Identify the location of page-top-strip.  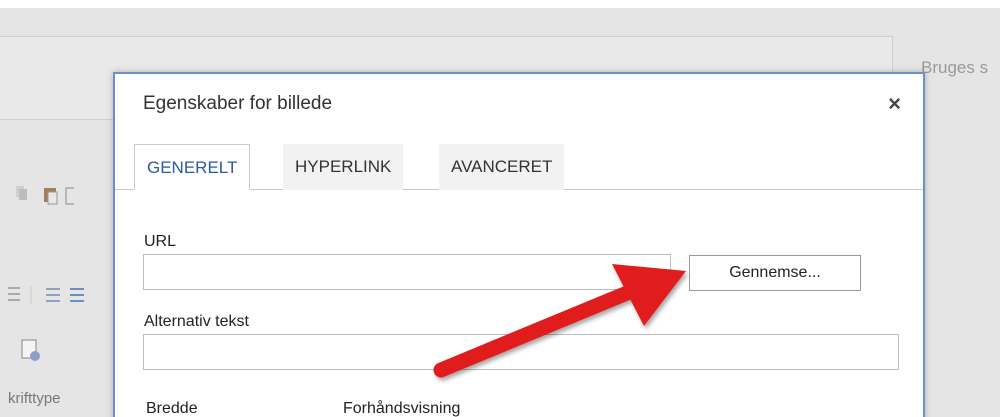
(500, 4).